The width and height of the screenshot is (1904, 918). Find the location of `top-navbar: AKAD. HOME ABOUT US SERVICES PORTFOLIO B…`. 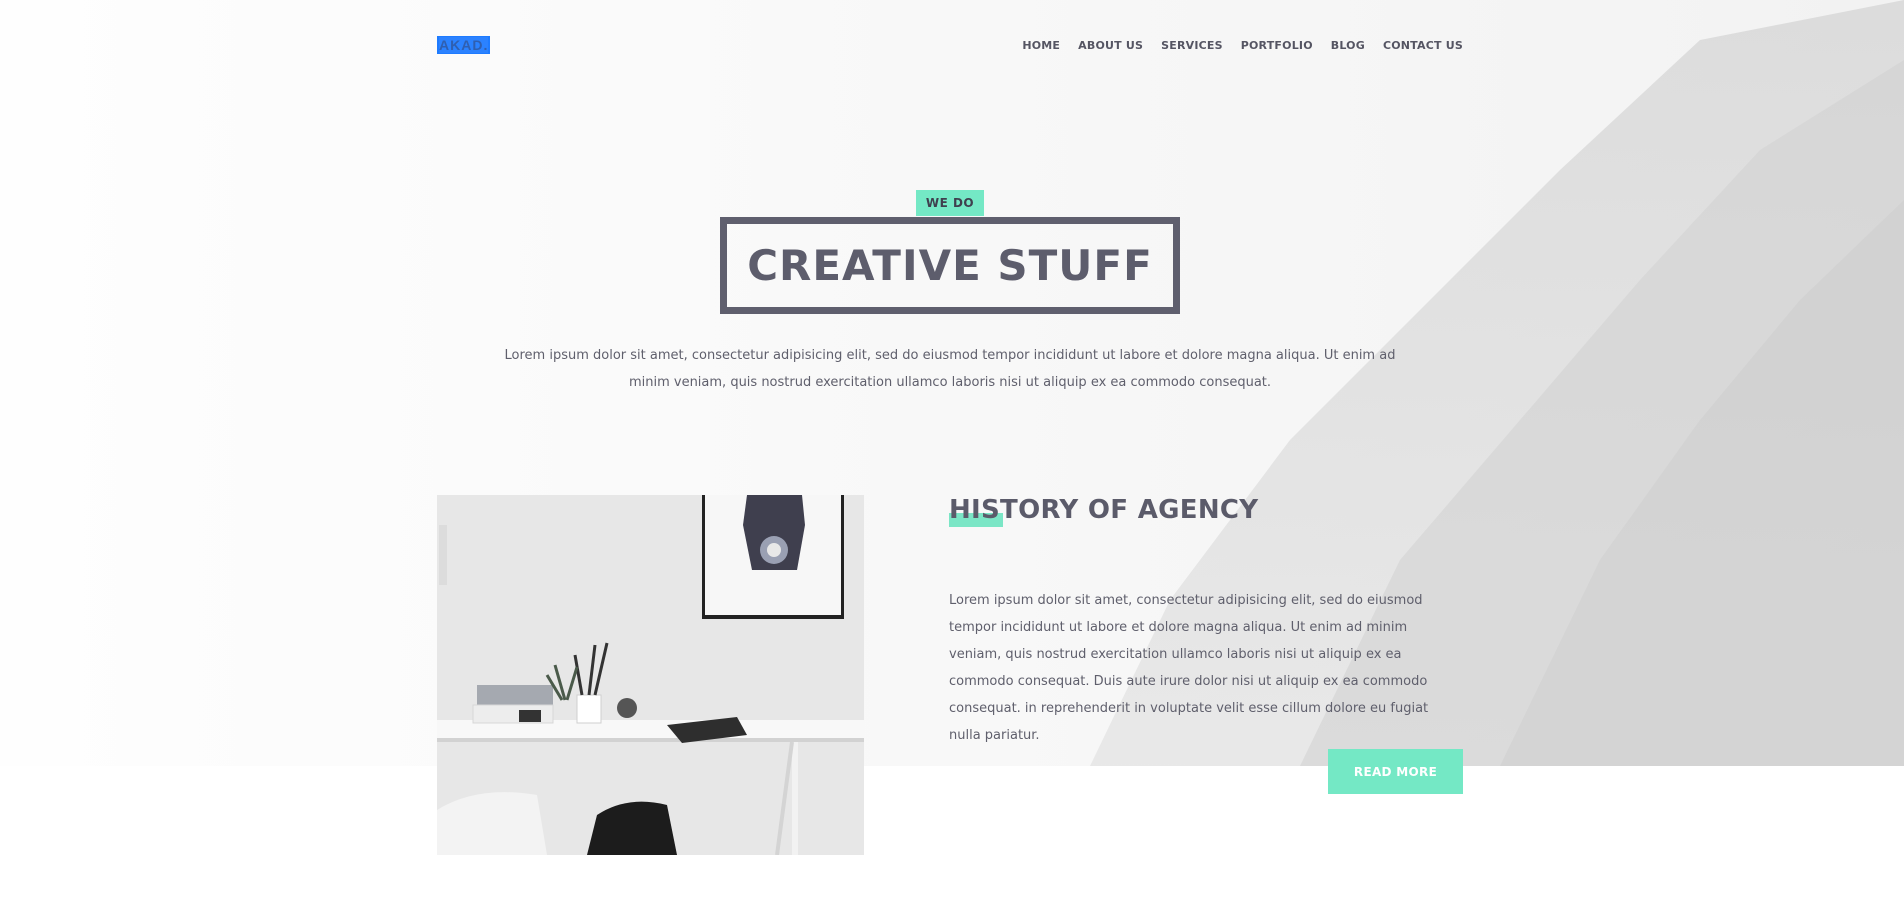

top-navbar: AKAD. HOME ABOUT US SERVICES PORTFOLIO B… is located at coordinates (950, 45).